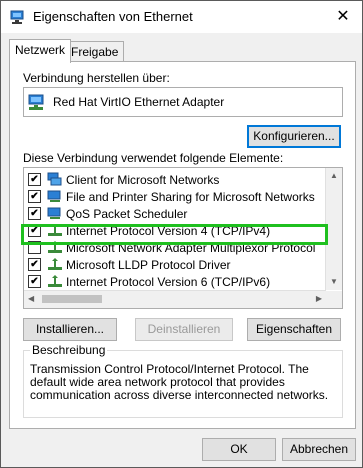  What do you see at coordinates (334, 282) in the screenshot?
I see `scroll-down-icon: ▼` at bounding box center [334, 282].